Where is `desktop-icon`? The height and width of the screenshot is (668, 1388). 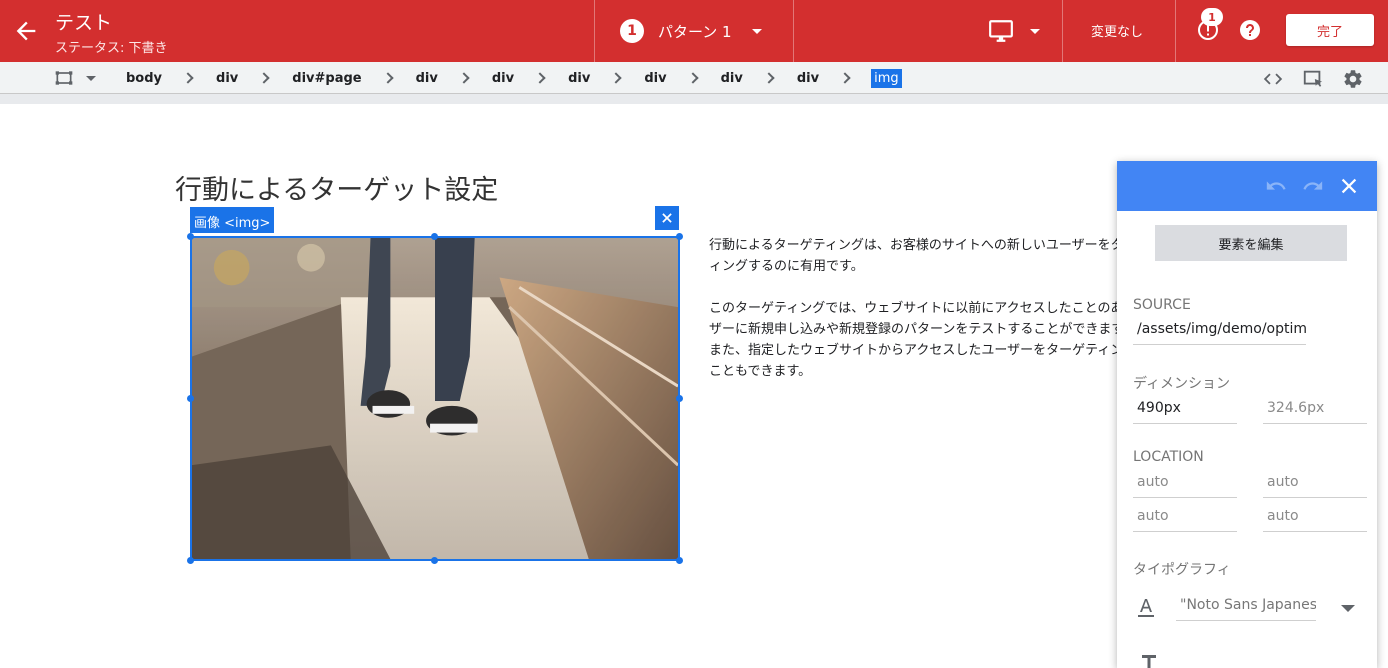
desktop-icon is located at coordinates (1001, 31).